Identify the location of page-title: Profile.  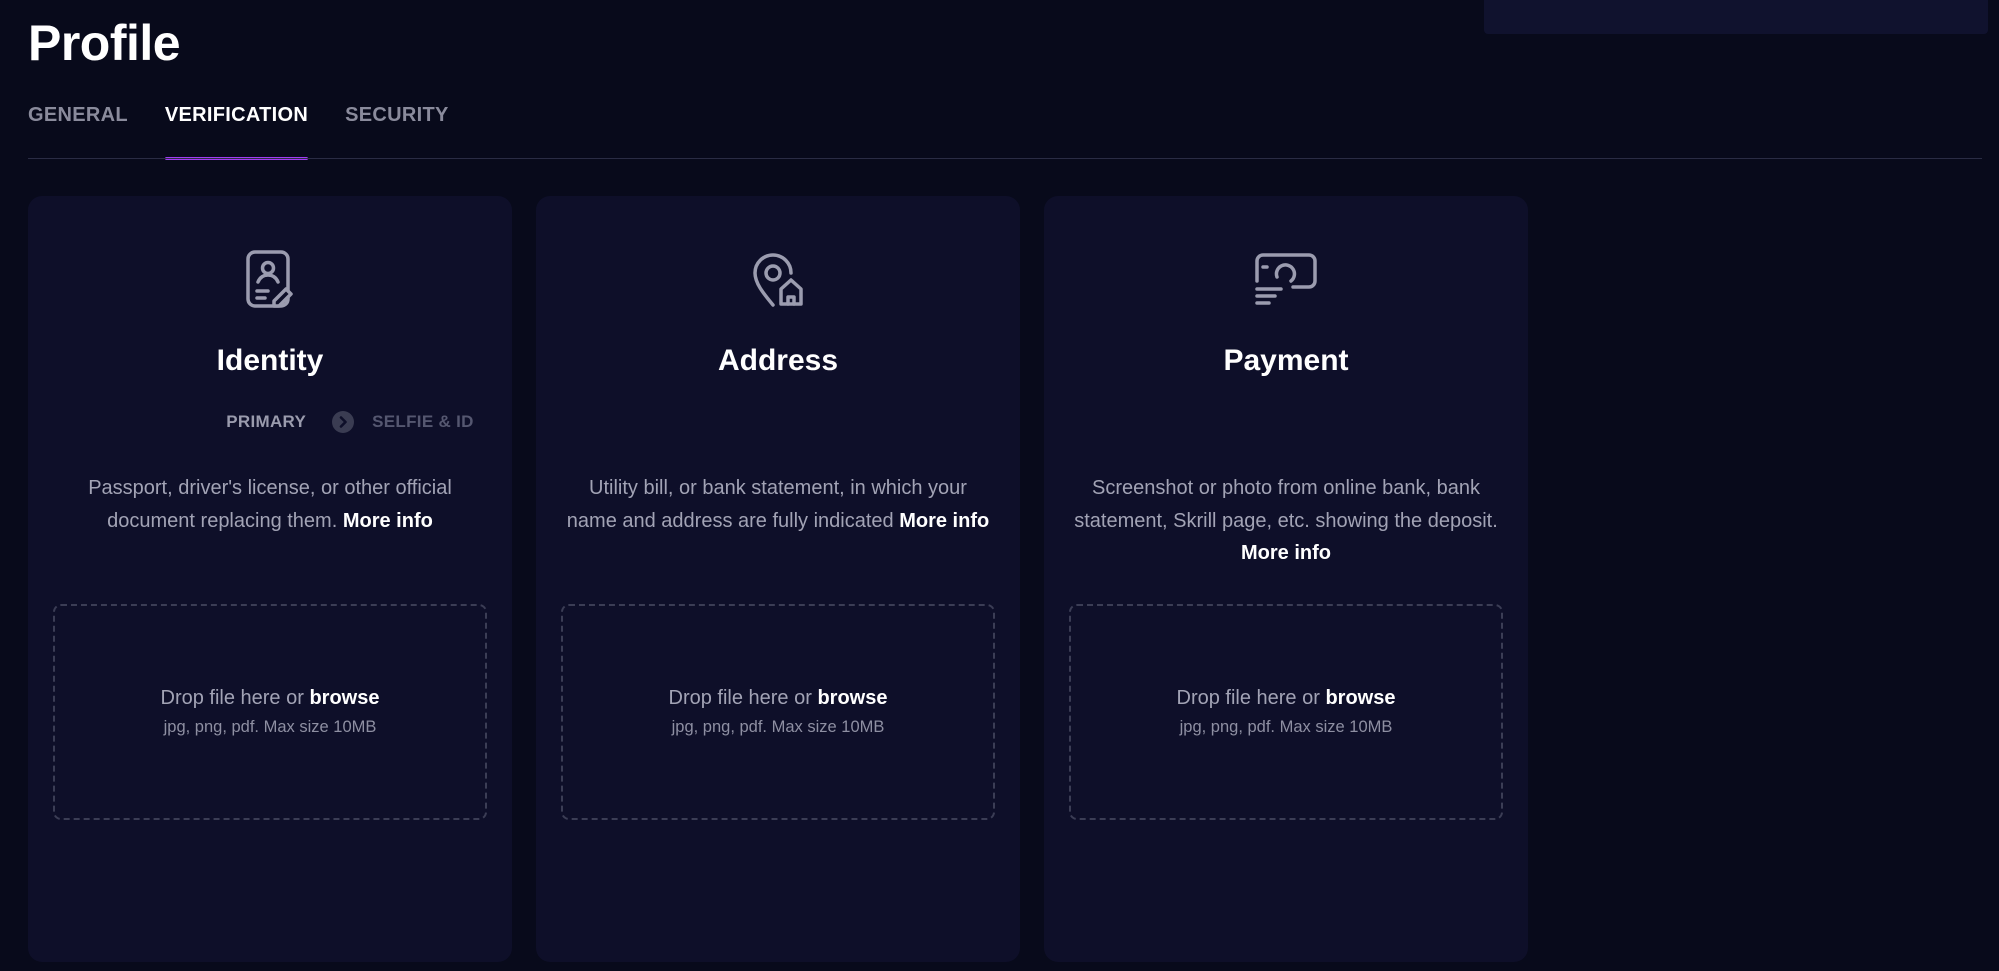
(104, 43).